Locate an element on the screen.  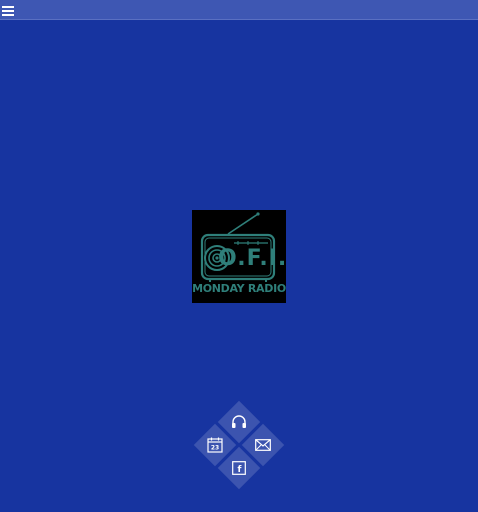
logo-subtitle: MONDAY RADIO is located at coordinates (239, 288).